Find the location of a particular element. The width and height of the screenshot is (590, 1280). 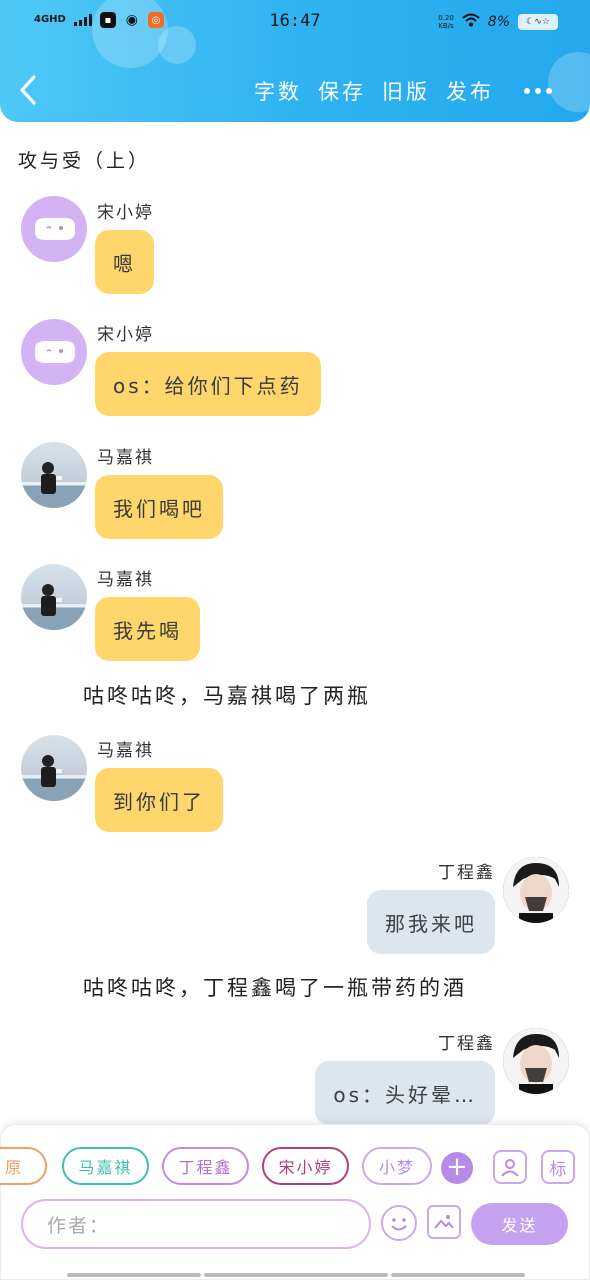

add-role-button: + is located at coordinates (457, 1168).